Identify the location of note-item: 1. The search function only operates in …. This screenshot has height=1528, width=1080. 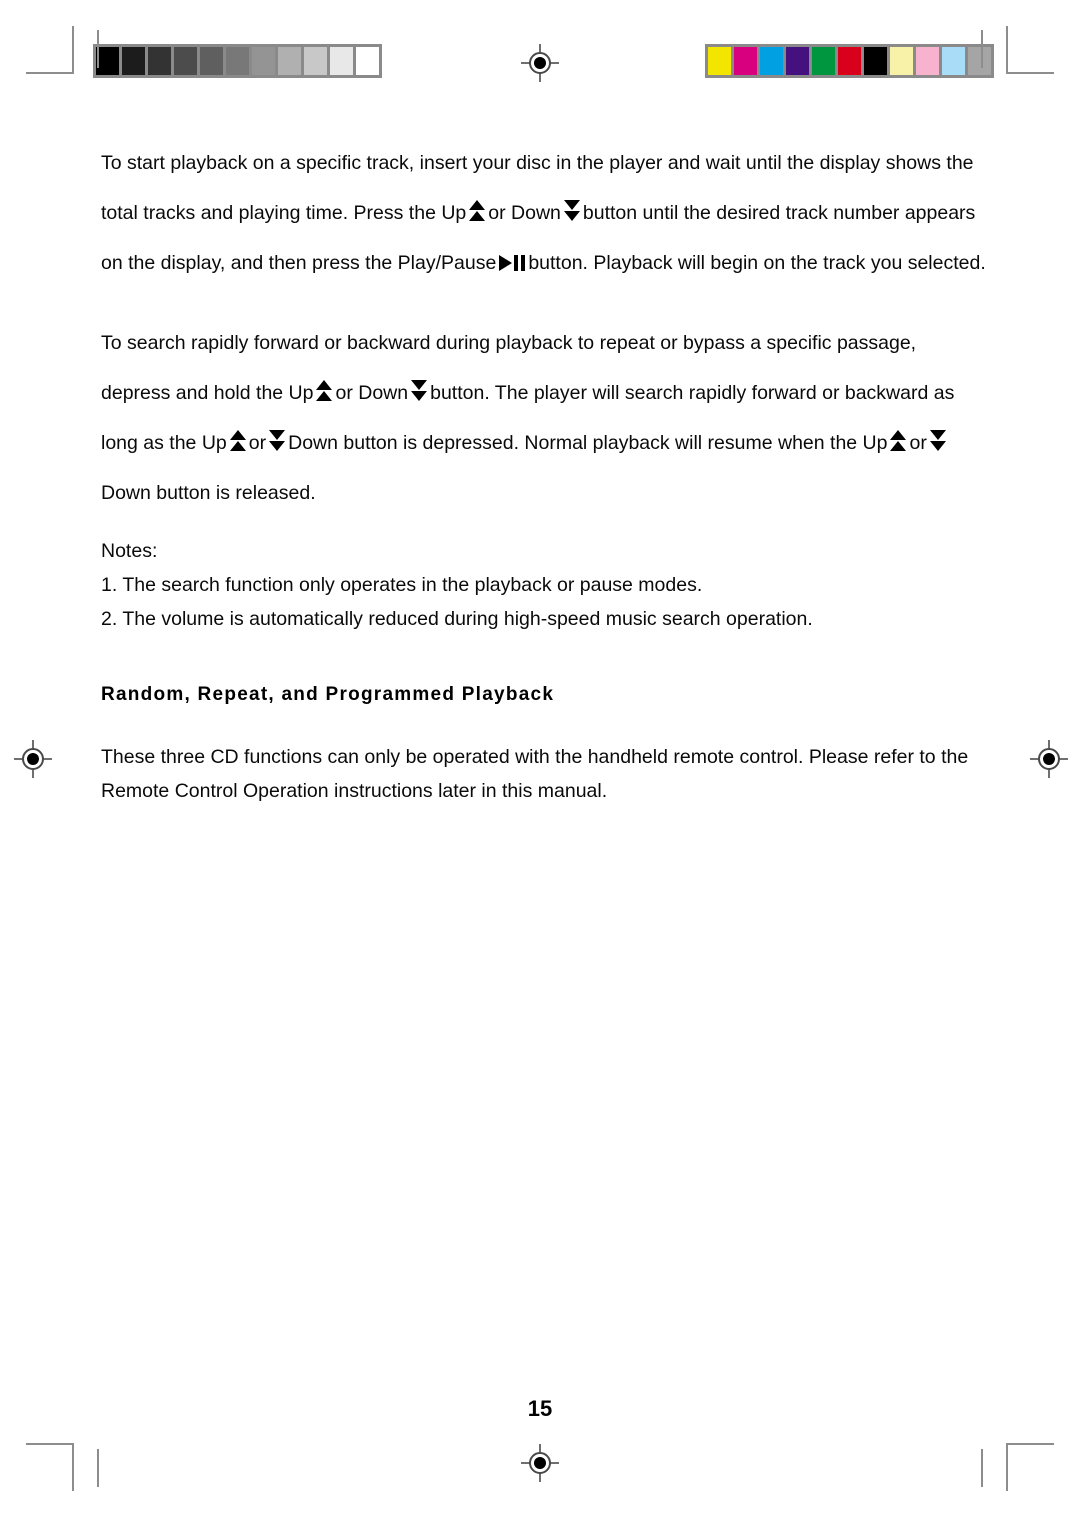
(402, 585).